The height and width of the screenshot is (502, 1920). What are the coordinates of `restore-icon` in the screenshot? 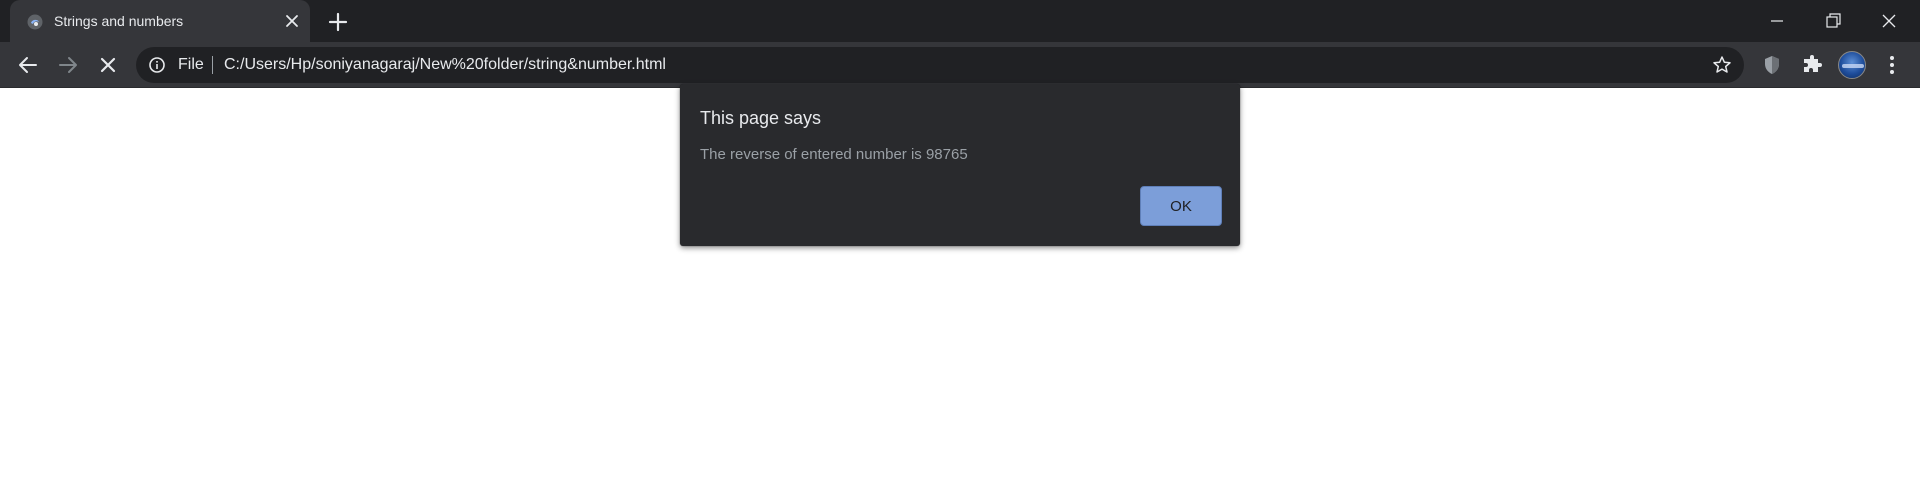 It's located at (1833, 21).